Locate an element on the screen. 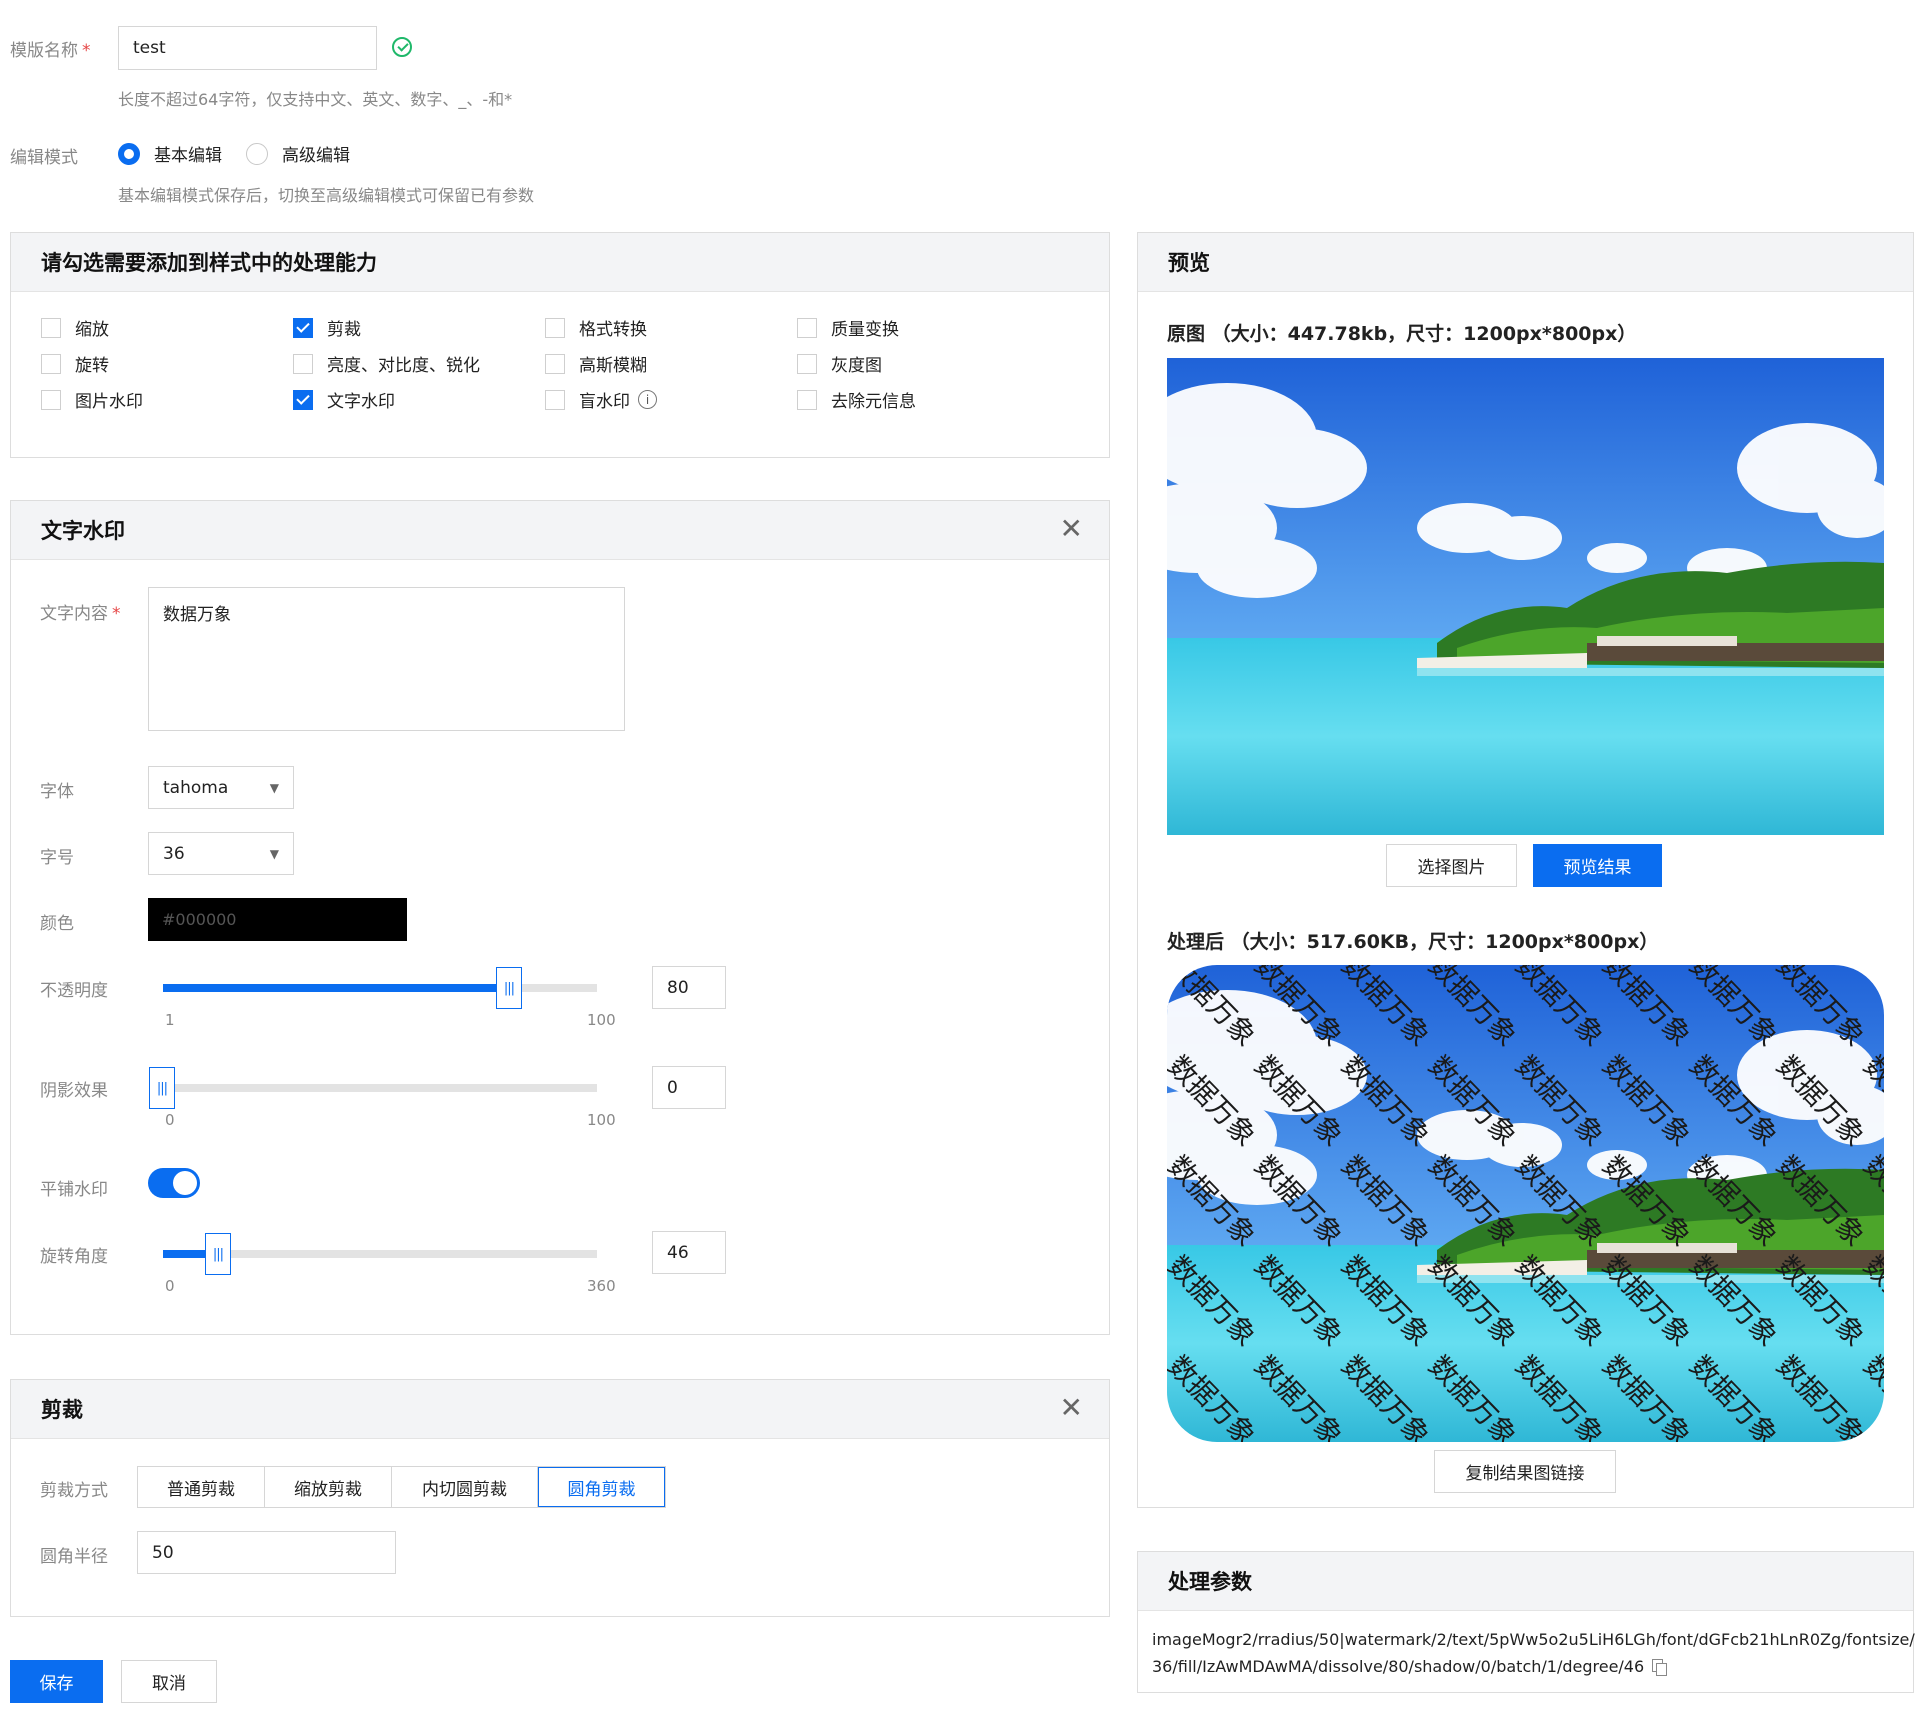  shadow-max: 100 is located at coordinates (601, 1120).